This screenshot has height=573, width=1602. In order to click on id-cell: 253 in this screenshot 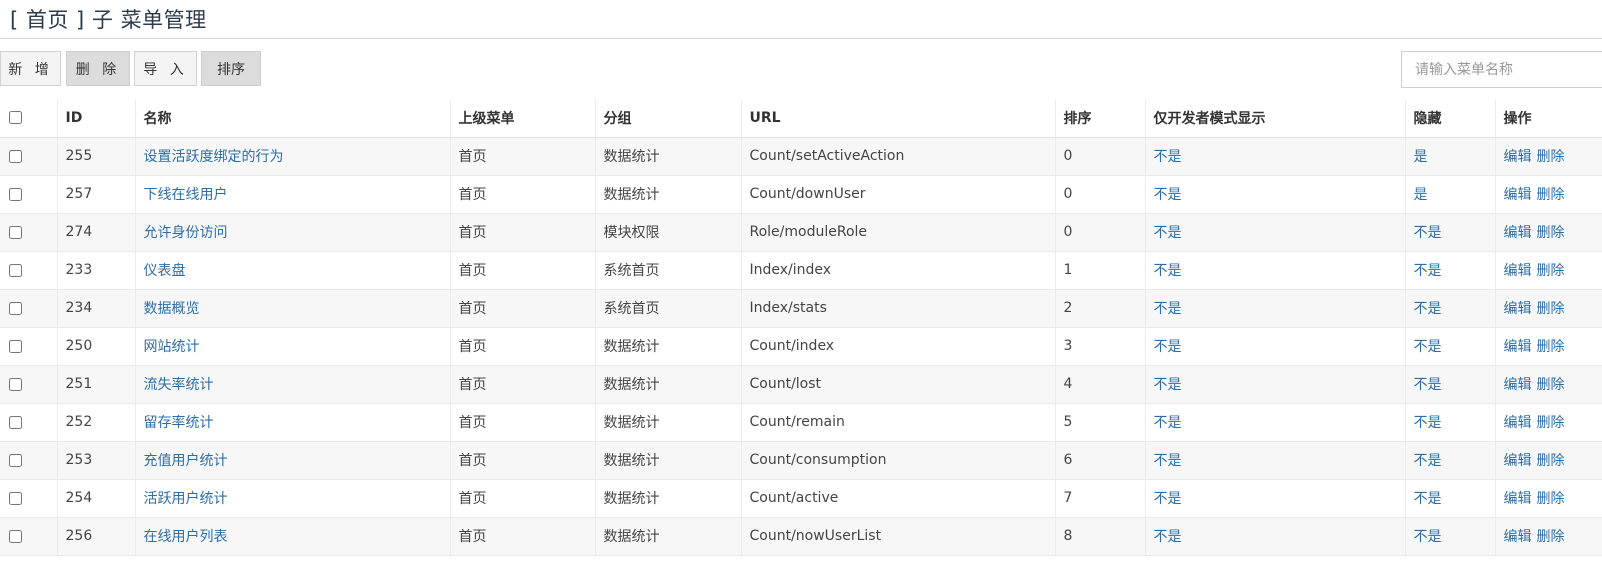, I will do `click(96, 460)`.